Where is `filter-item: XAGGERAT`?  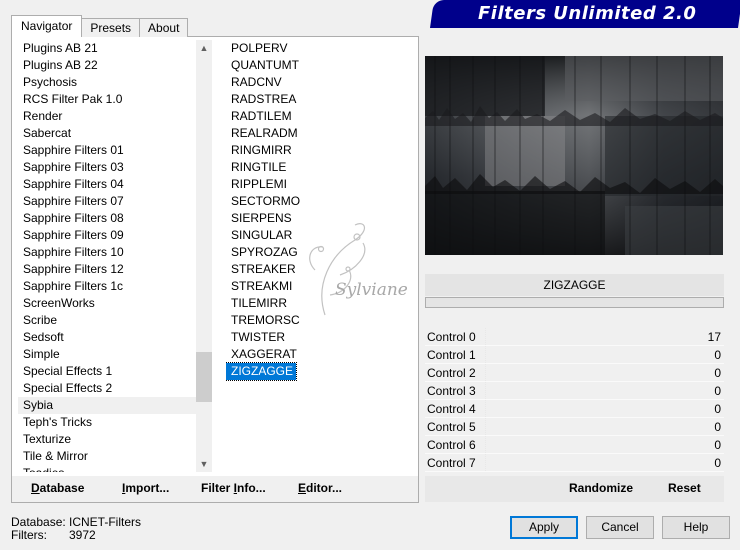
filter-item: XAGGERAT is located at coordinates (261, 354).